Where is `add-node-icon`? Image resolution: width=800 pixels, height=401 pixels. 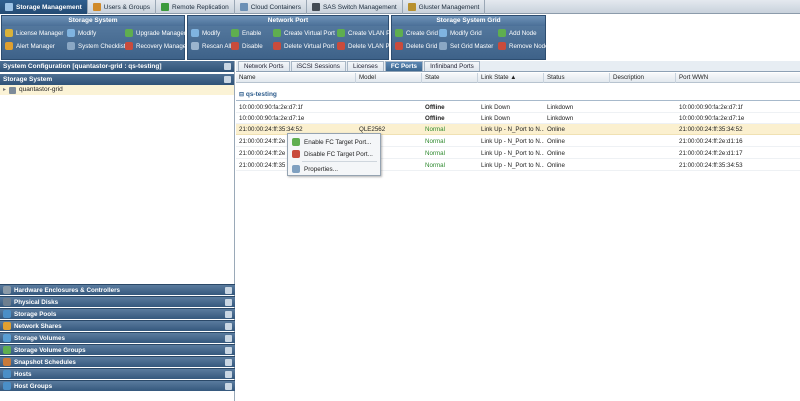 add-node-icon is located at coordinates (502, 33).